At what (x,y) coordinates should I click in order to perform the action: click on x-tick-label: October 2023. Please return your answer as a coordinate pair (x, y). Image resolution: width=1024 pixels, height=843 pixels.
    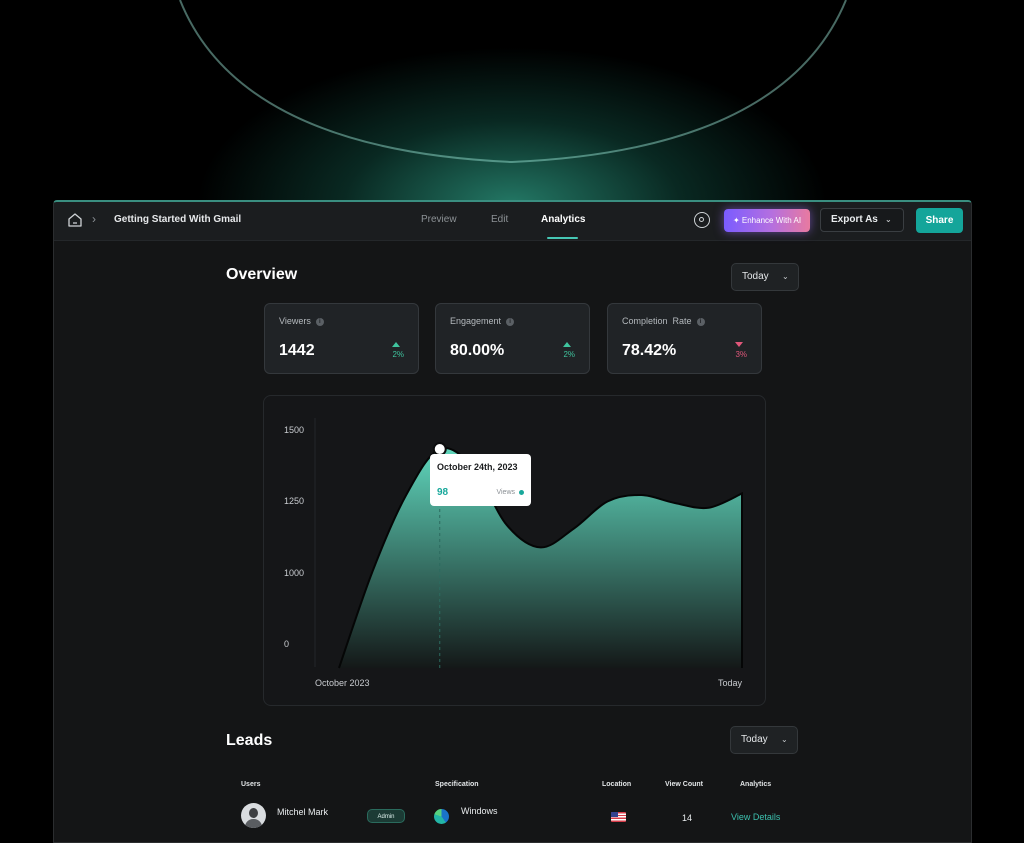
    Looking at the image, I should click on (342, 683).